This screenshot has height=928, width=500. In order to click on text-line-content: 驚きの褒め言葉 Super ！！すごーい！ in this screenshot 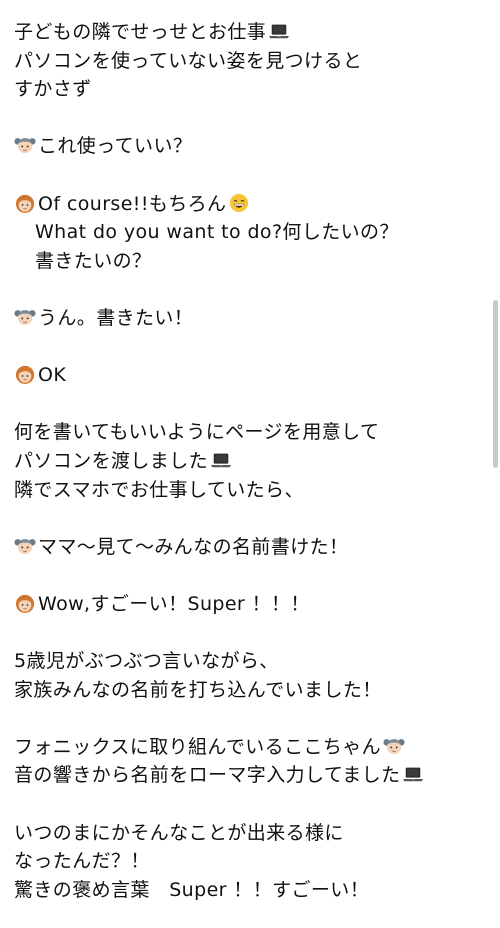, I will do `click(192, 889)`.